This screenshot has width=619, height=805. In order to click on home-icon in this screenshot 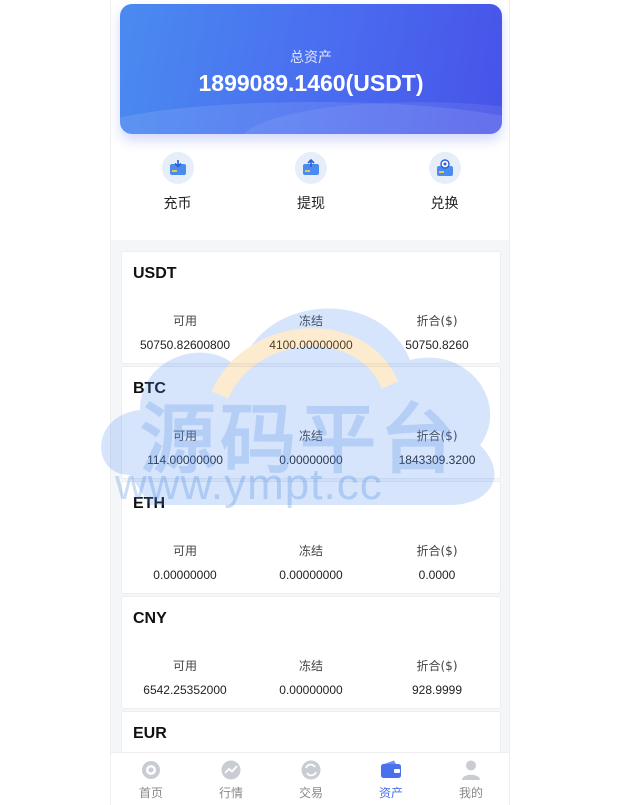, I will do `click(151, 770)`.